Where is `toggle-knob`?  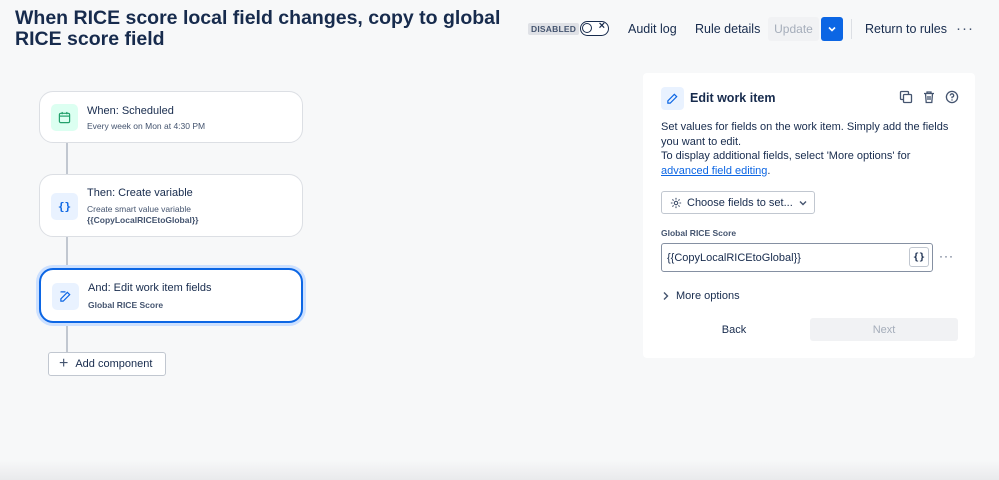 toggle-knob is located at coordinates (587, 28).